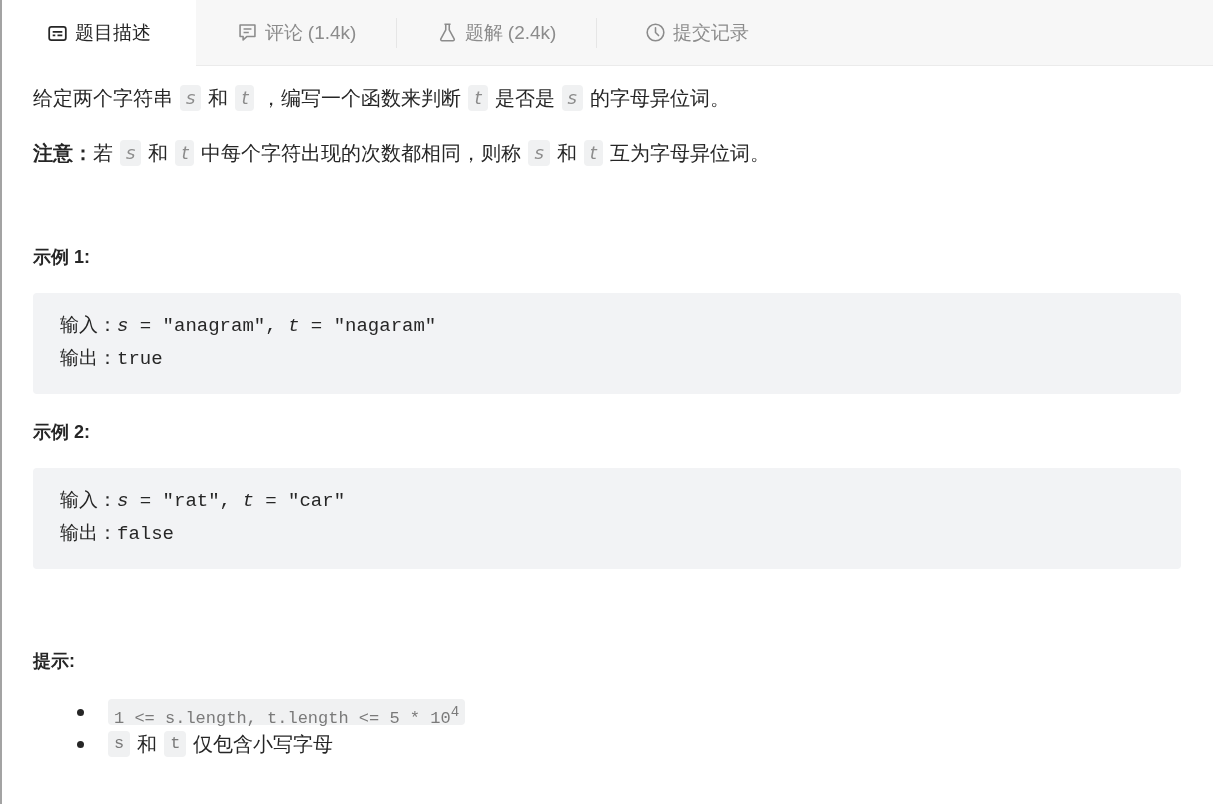 This screenshot has width=1213, height=804. Describe the element at coordinates (361, 153) in the screenshot. I see `description-text: 中每个字符出现的次数都相同，则称` at that location.